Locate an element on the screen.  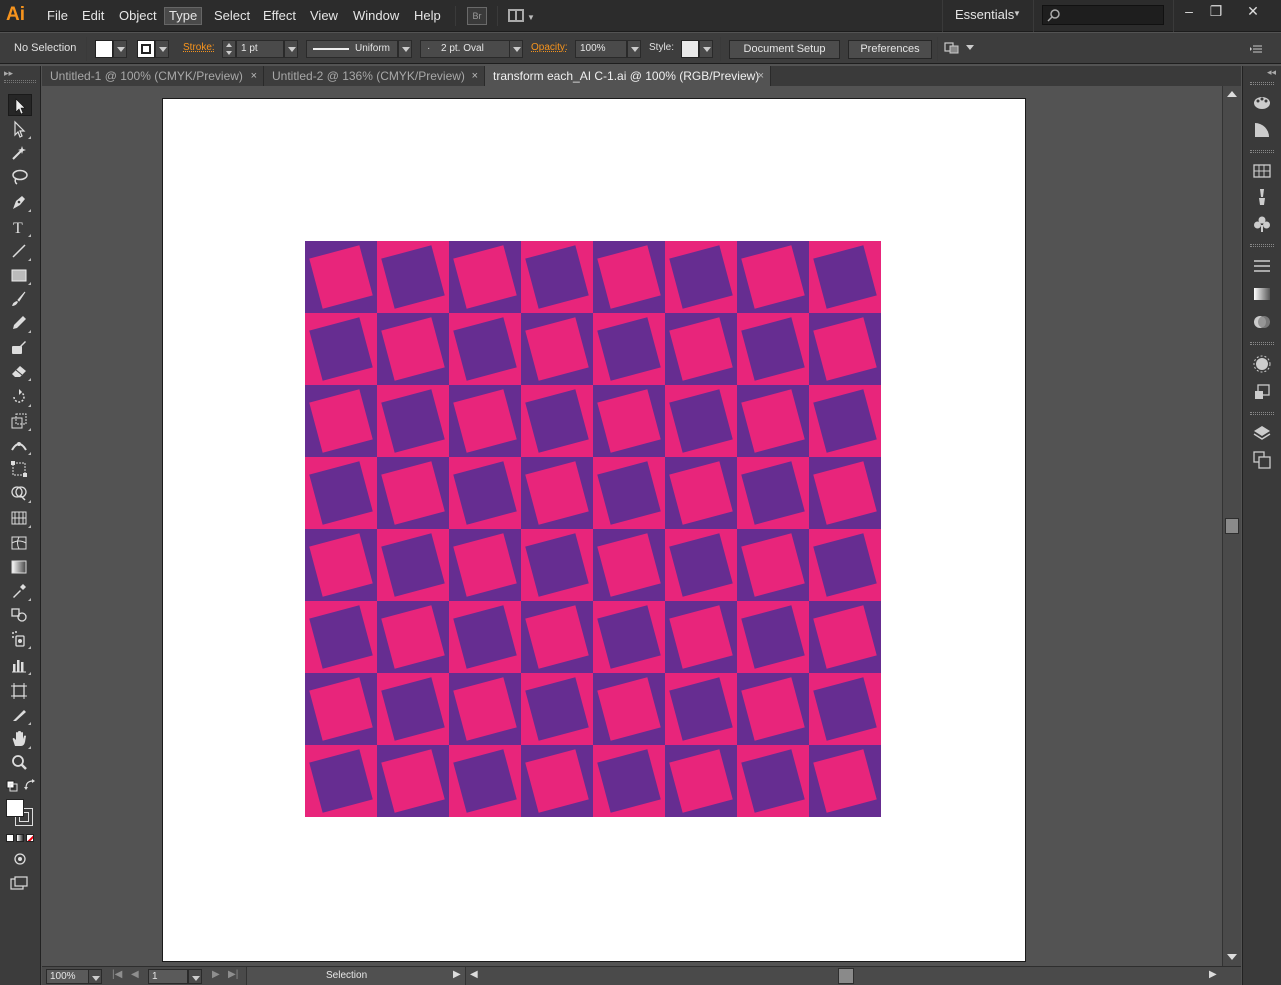
brush-definition-field: · 2 pt. Oval is located at coordinates (465, 49).